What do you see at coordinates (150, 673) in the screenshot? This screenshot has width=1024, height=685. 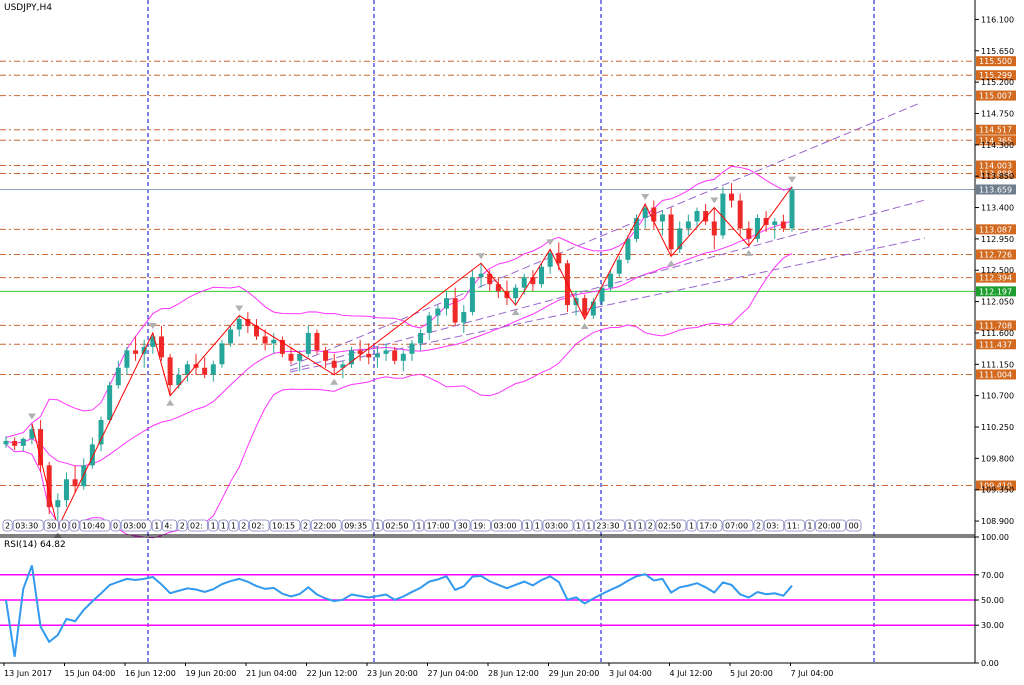 I see `time-tick-label: 16 Jun 12:00` at bounding box center [150, 673].